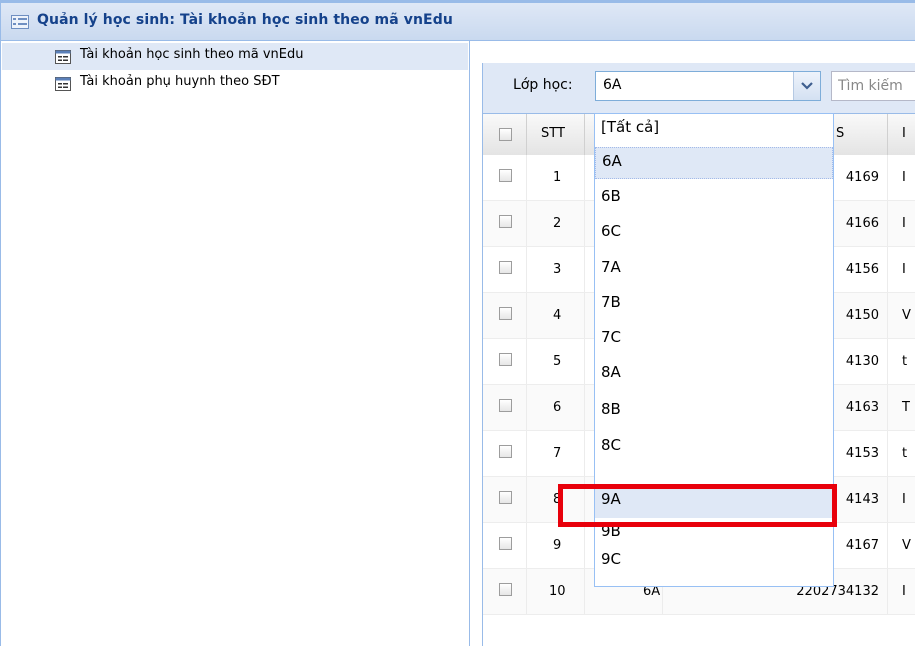  Describe the element at coordinates (714, 163) in the screenshot. I see `dropdown-option-6a: 6A` at that location.